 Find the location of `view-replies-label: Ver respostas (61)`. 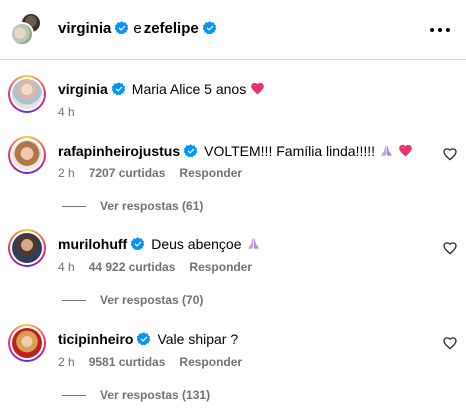

view-replies-label: Ver respostas (61) is located at coordinates (152, 206).